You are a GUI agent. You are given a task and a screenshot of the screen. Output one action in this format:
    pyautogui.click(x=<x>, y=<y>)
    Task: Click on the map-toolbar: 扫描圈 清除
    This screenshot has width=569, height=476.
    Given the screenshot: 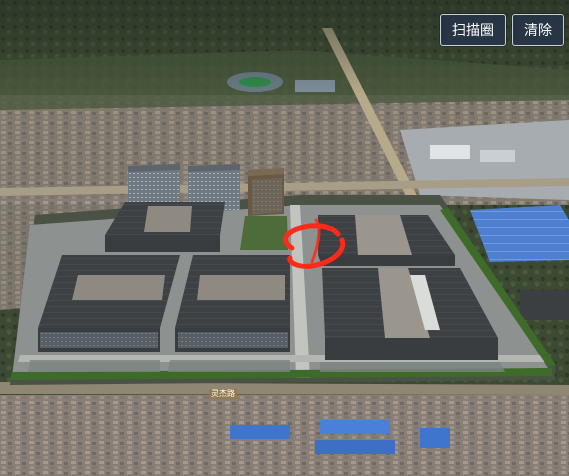 What is the action you would take?
    pyautogui.click(x=502, y=30)
    